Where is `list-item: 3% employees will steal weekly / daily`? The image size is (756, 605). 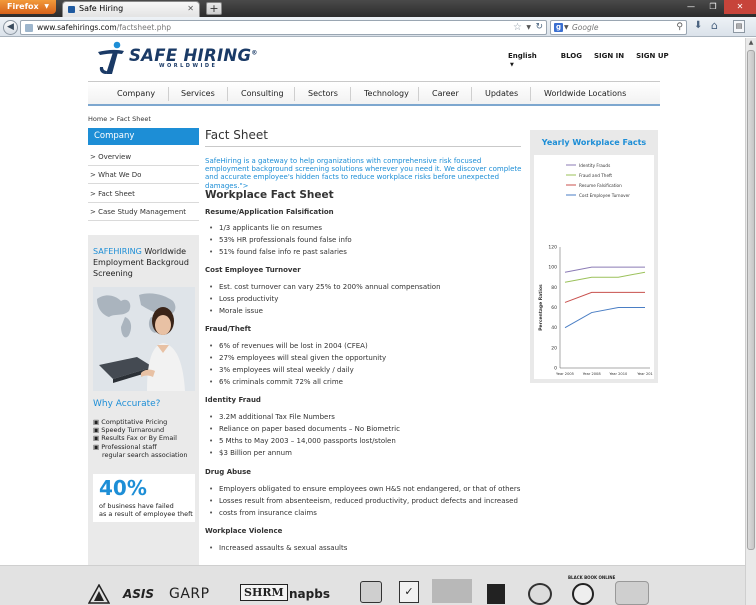 list-item: 3% employees will steal weekly / daily is located at coordinates (281, 370).